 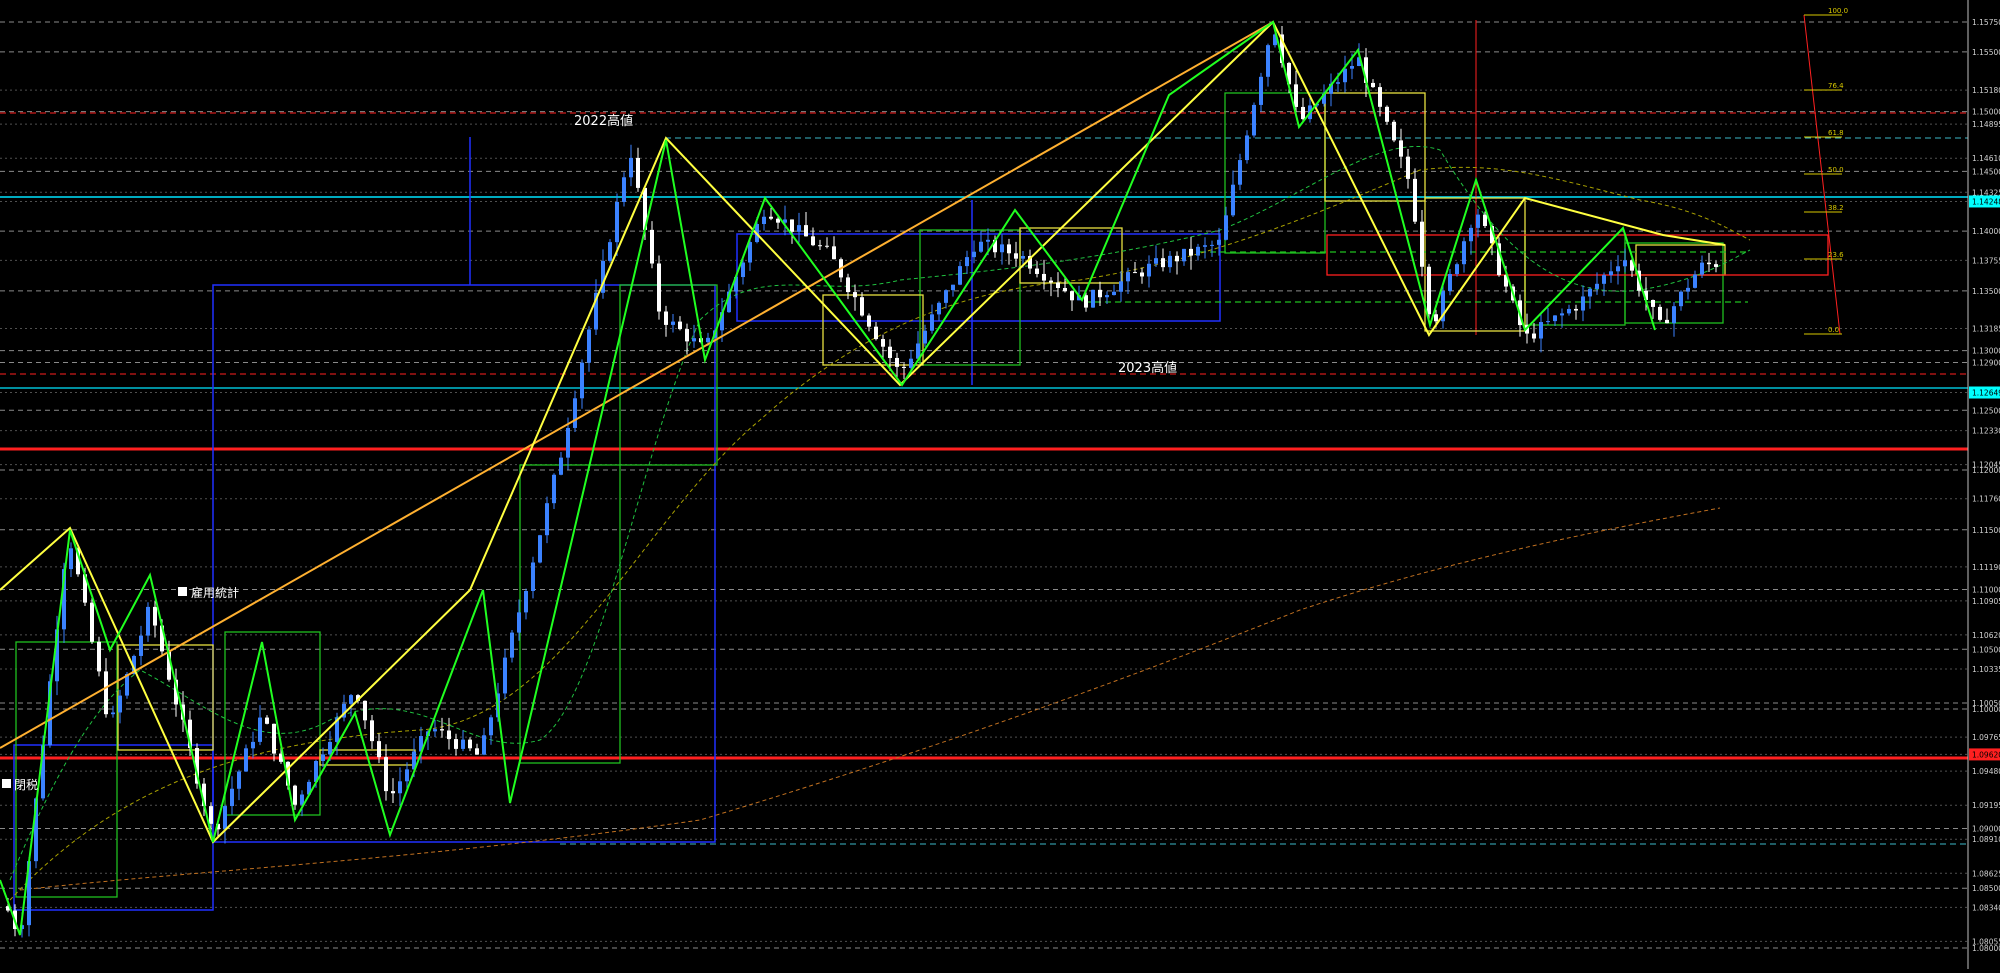 I want to click on annotation-close: 閉税, so click(x=26, y=785).